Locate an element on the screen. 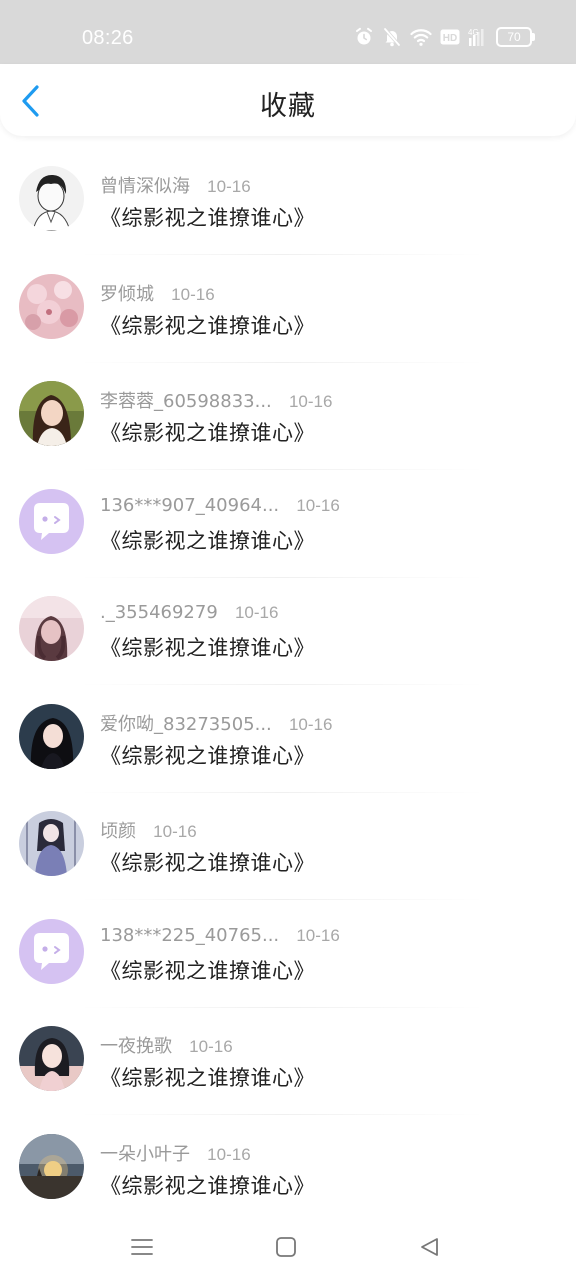  svg-text: HD is located at coordinates (450, 38).